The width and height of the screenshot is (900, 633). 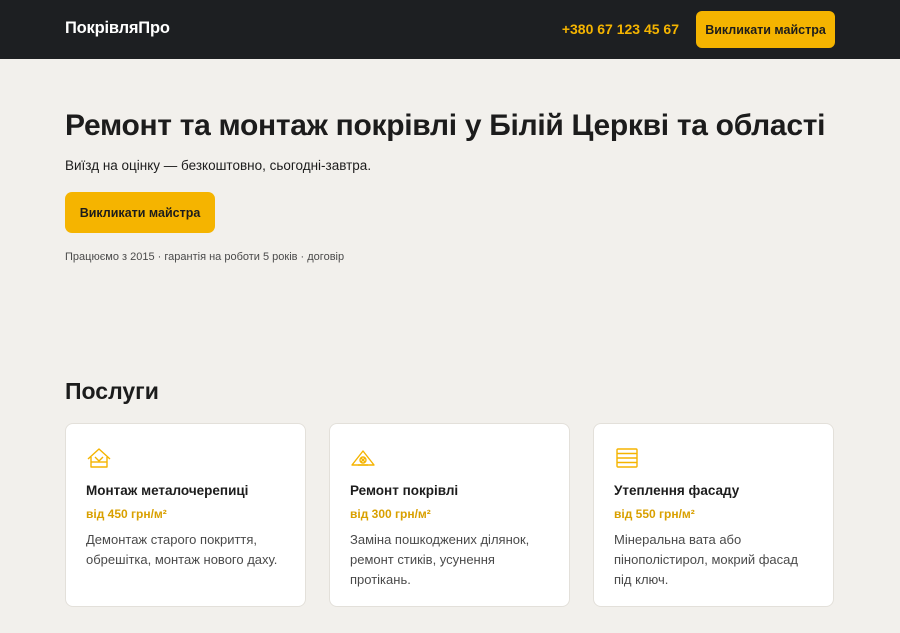 What do you see at coordinates (390, 514) in the screenshot?
I see `service-price: від 300 грн/м²` at bounding box center [390, 514].